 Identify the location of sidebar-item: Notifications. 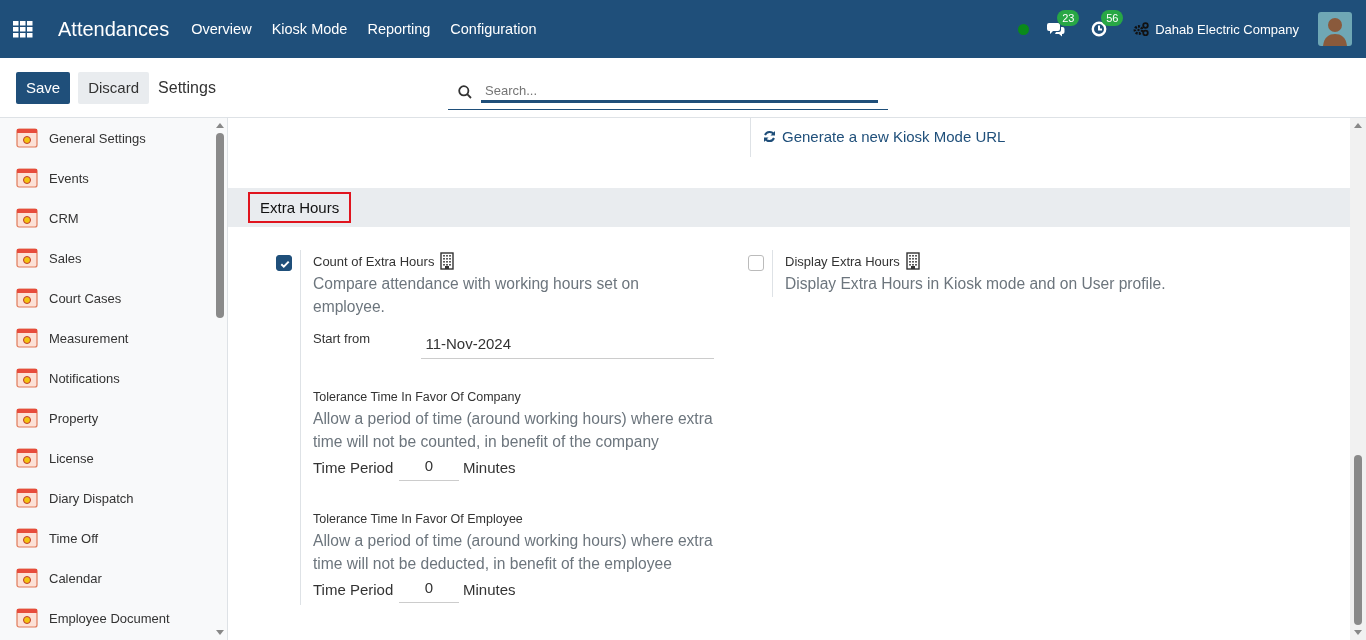
(107, 378).